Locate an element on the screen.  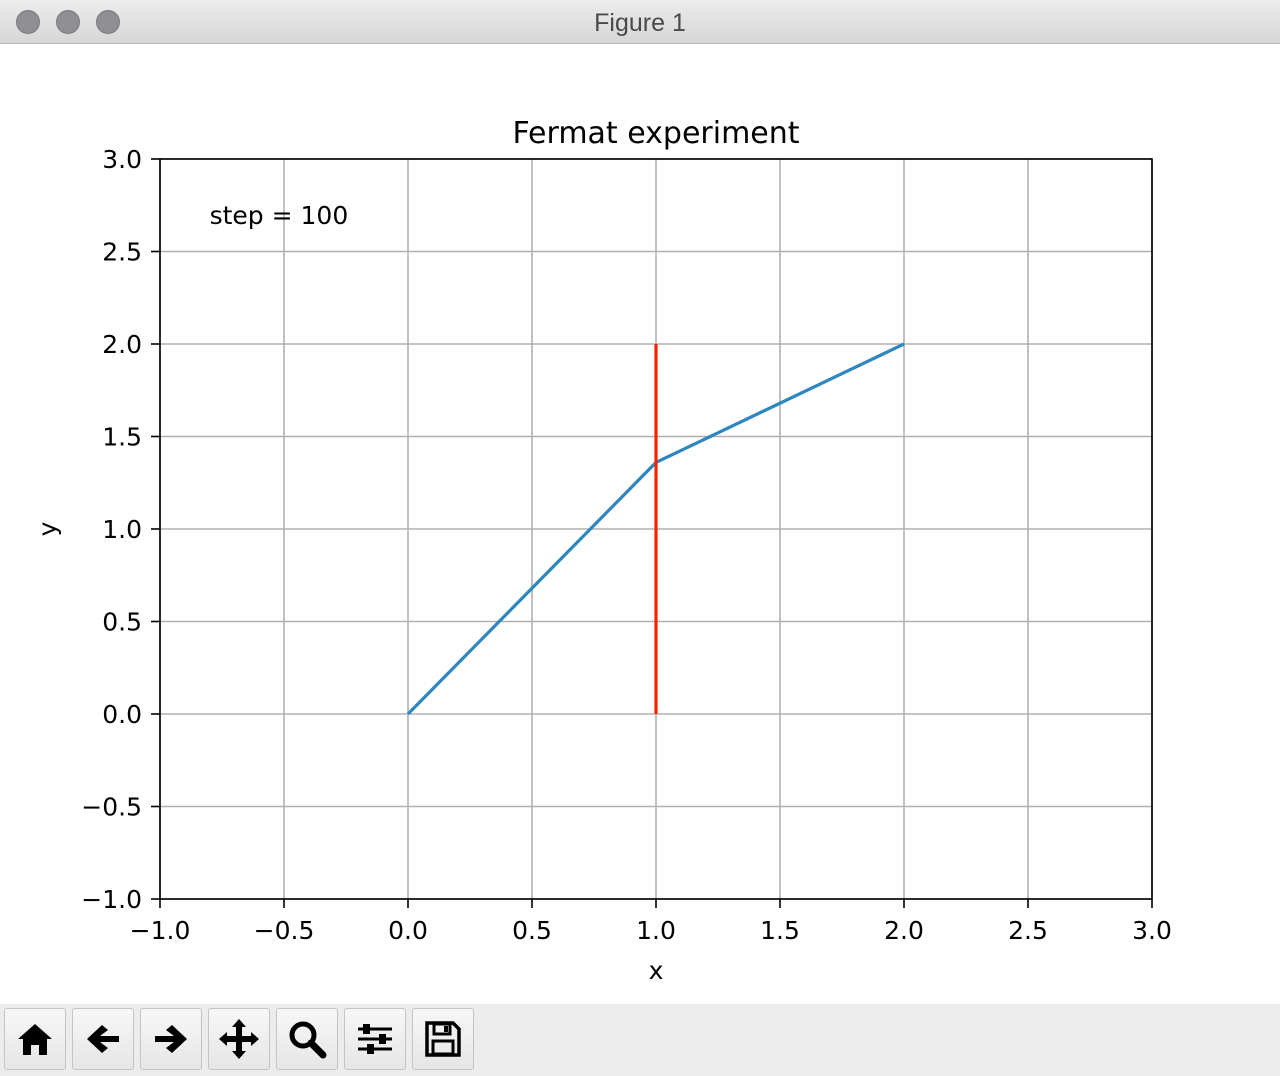
back-button is located at coordinates (103, 1039).